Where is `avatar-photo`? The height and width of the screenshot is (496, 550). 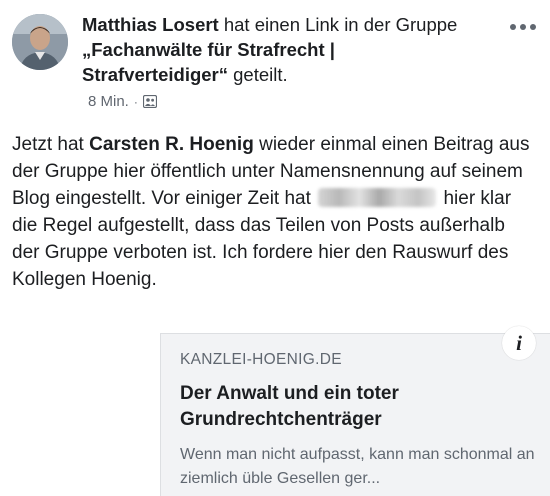
avatar-photo is located at coordinates (40, 42).